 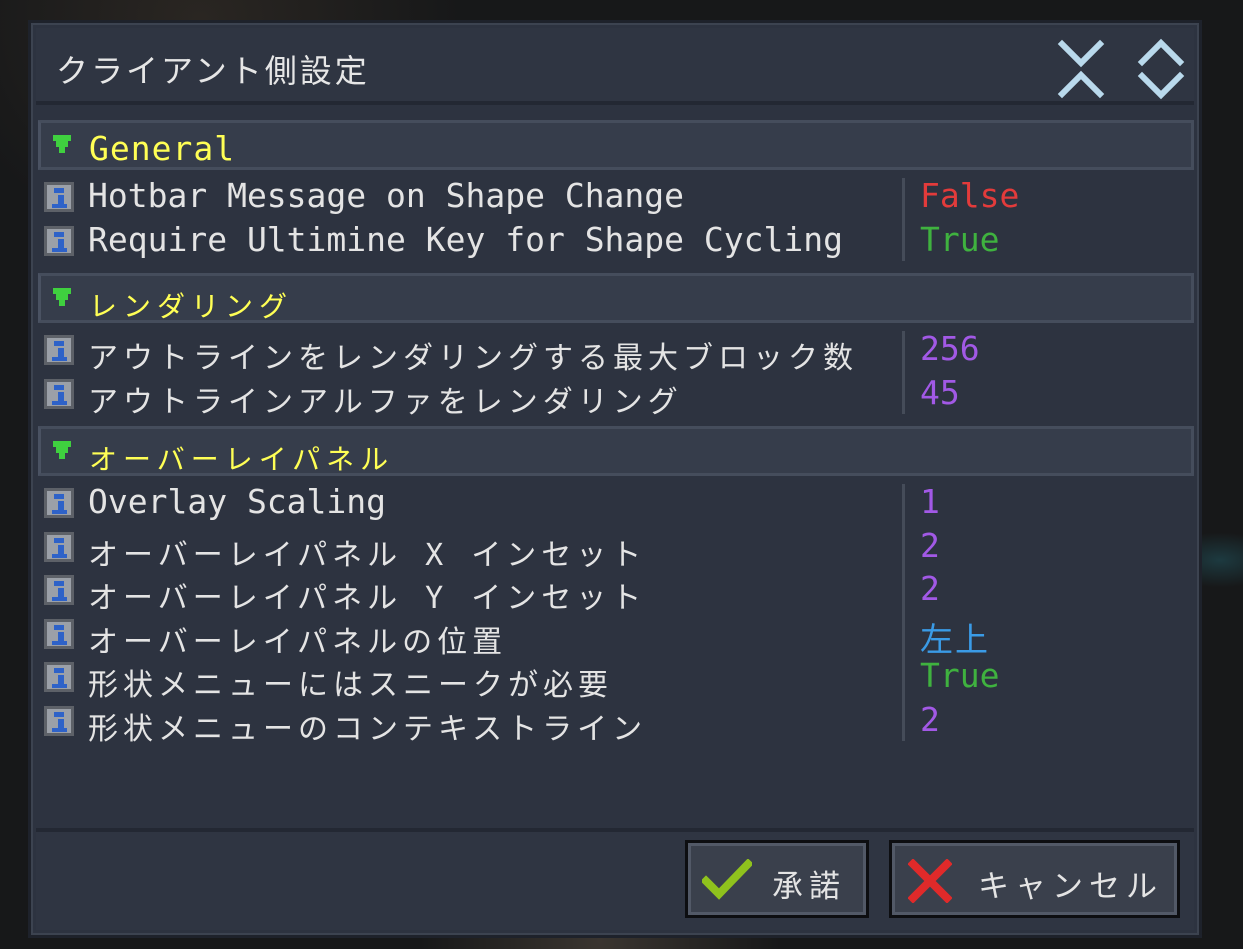 I want to click on cross-icon, so click(x=930, y=881).